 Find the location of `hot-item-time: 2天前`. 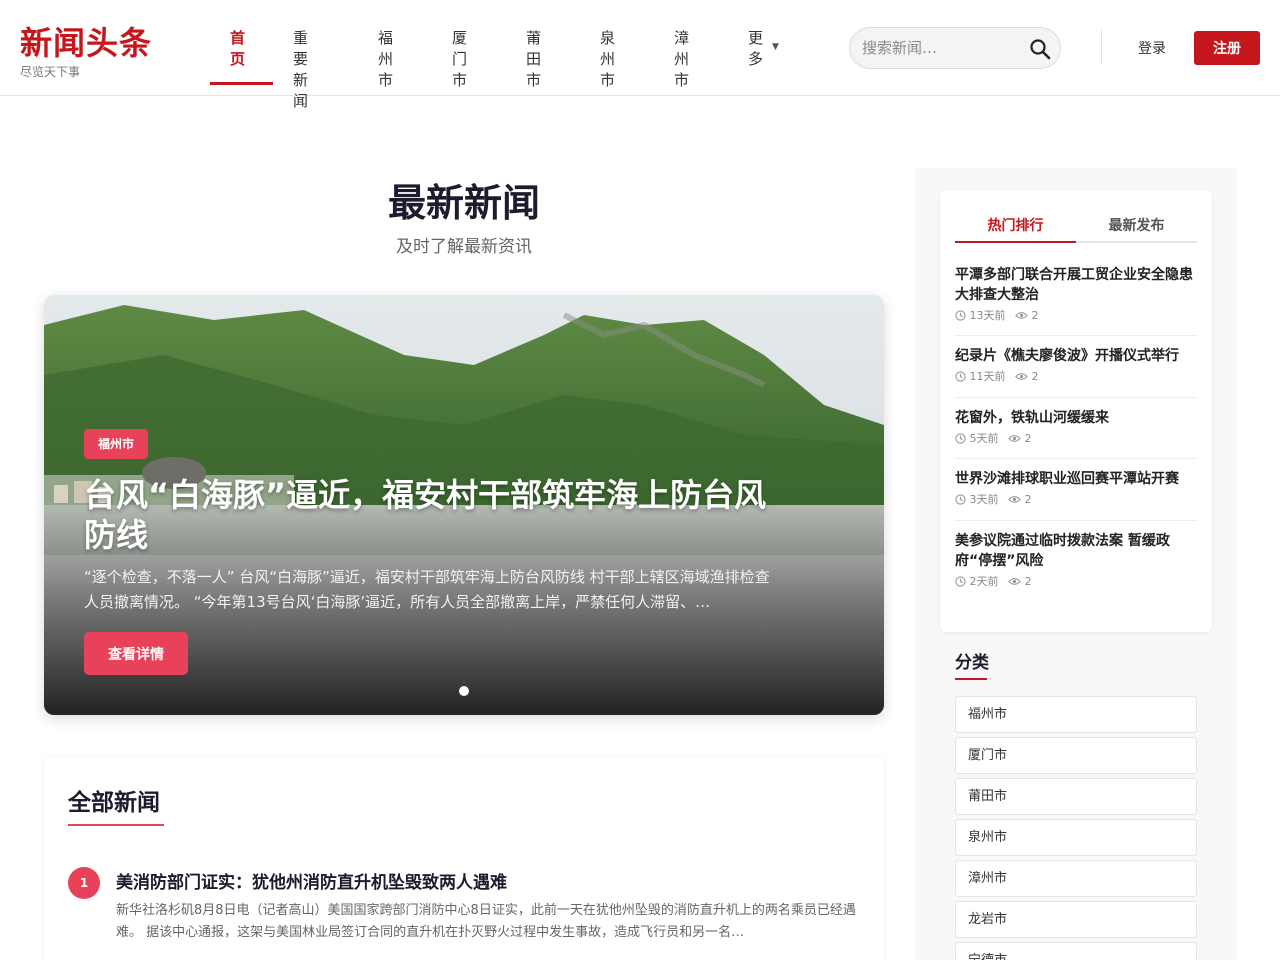

hot-item-time: 2天前 is located at coordinates (984, 581).